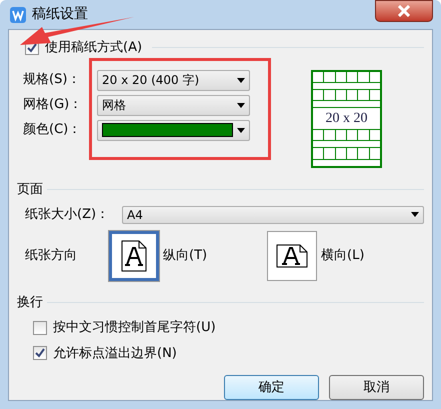 The image size is (441, 409). I want to click on orientation-label: 纵向(T), so click(185, 255).